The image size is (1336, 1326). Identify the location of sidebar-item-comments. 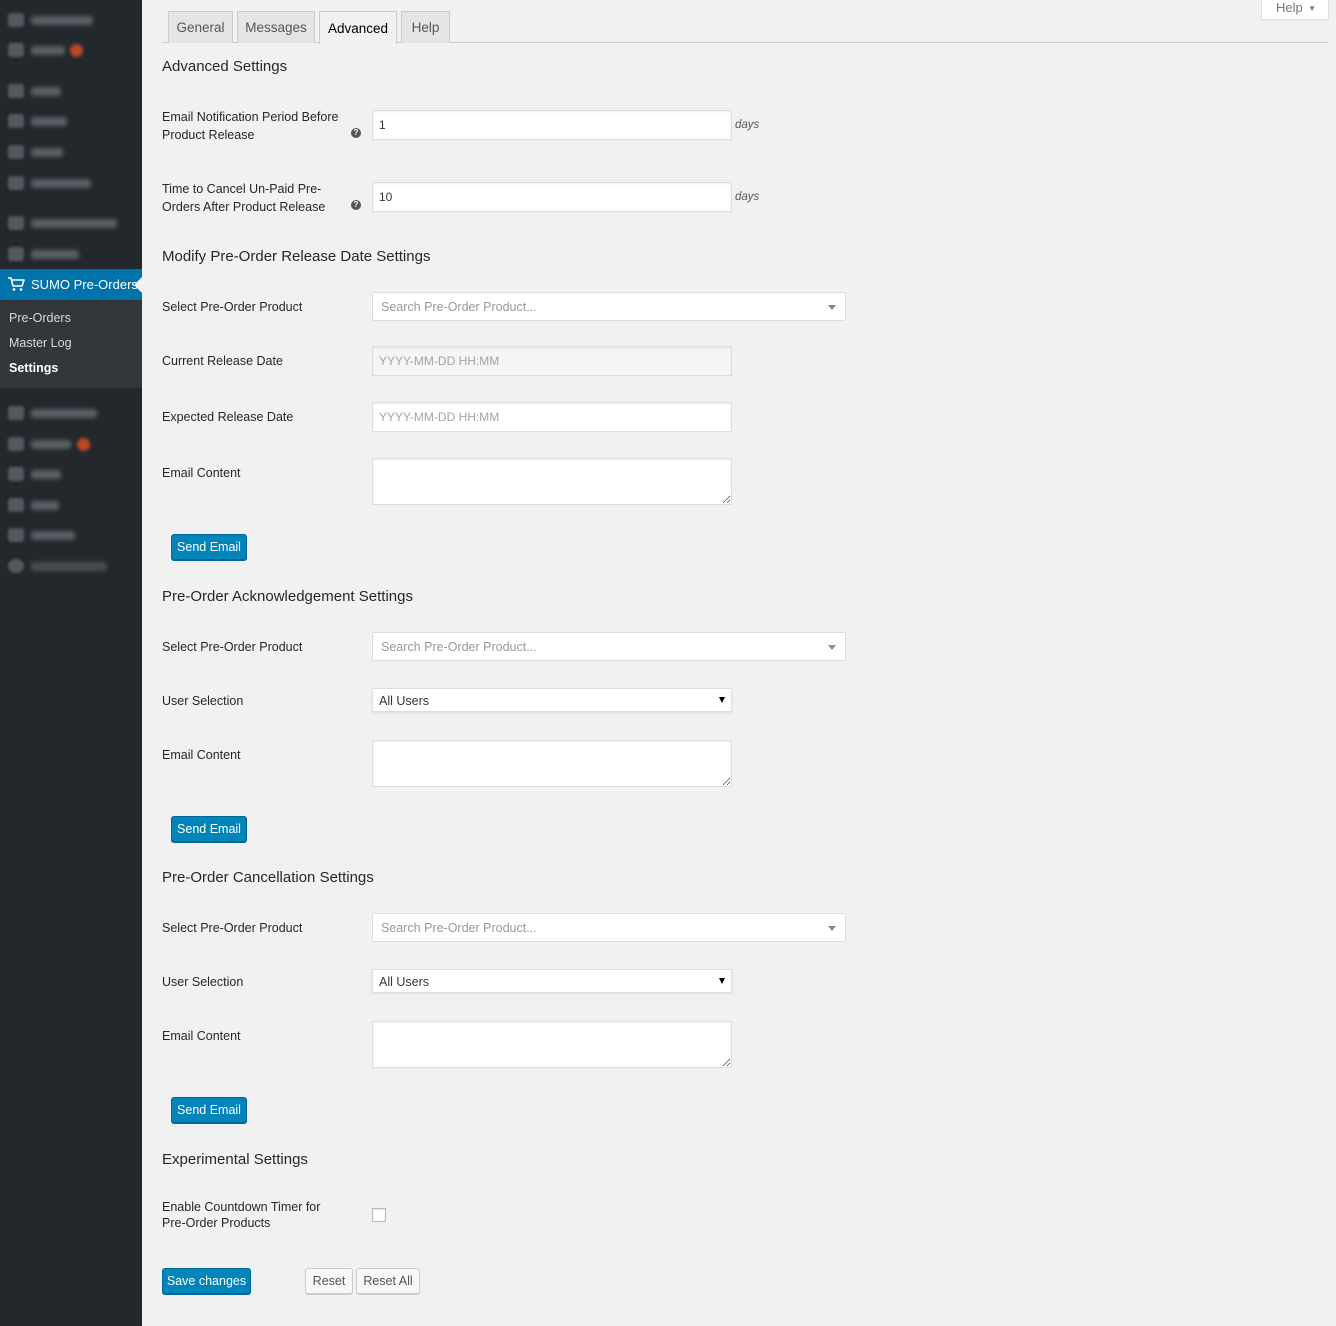
(71, 183).